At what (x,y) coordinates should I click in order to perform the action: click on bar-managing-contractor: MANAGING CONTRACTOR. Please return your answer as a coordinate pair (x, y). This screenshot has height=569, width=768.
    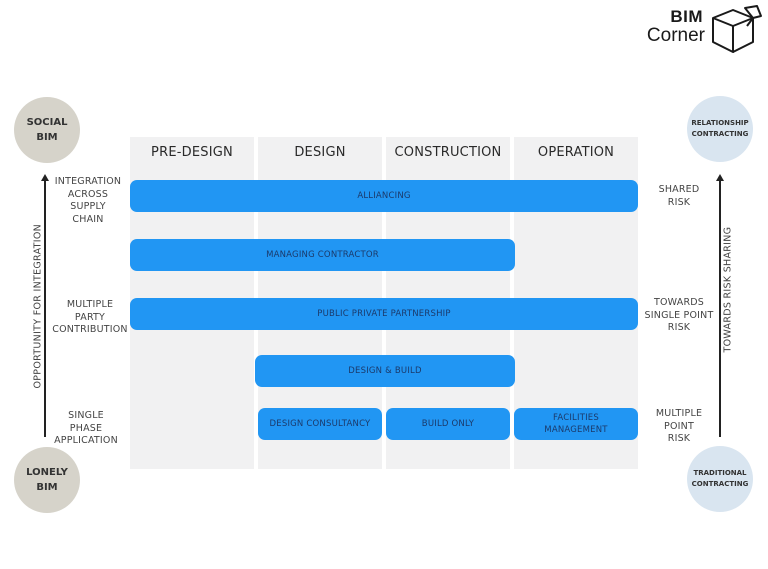
    Looking at the image, I should click on (322, 255).